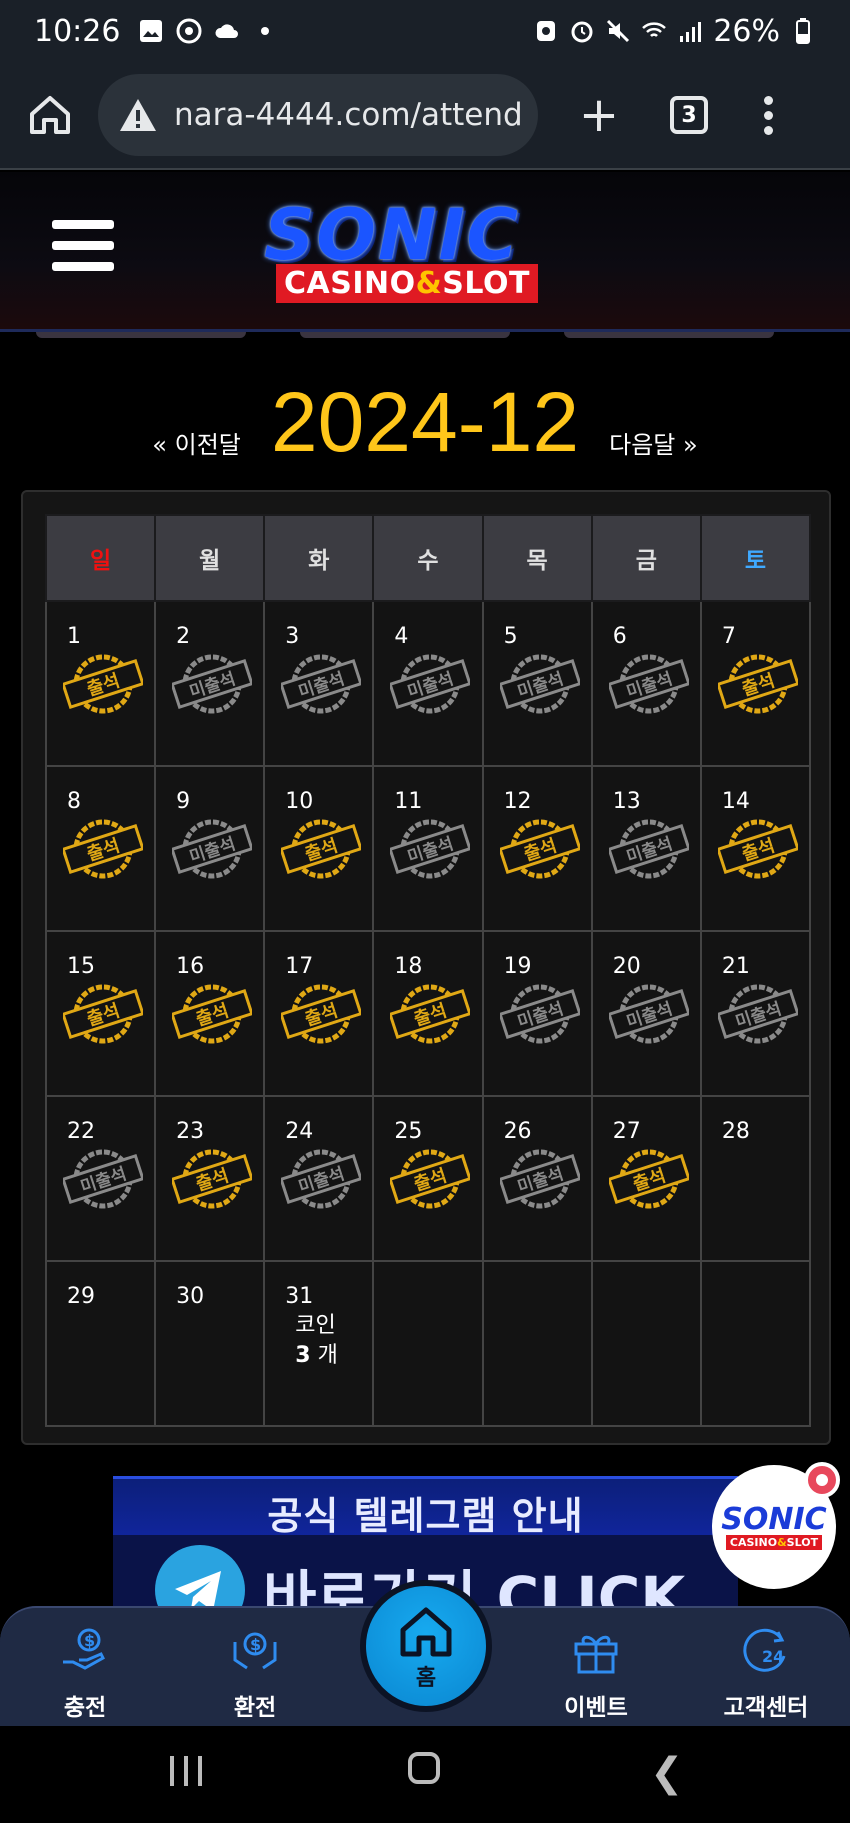 This screenshot has height=1823, width=850. Describe the element at coordinates (596, 1708) in the screenshot. I see `nav-event-label: 이벤트` at that location.